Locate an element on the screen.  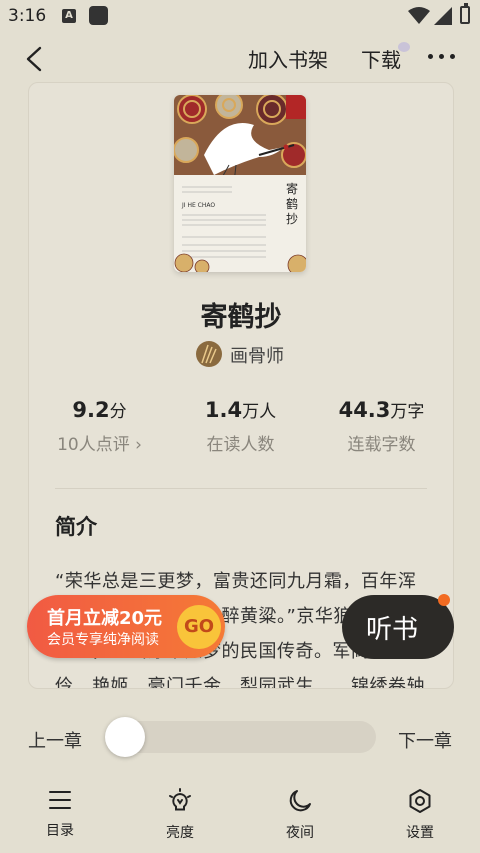
listen-button: 听书 is located at coordinates (398, 627).